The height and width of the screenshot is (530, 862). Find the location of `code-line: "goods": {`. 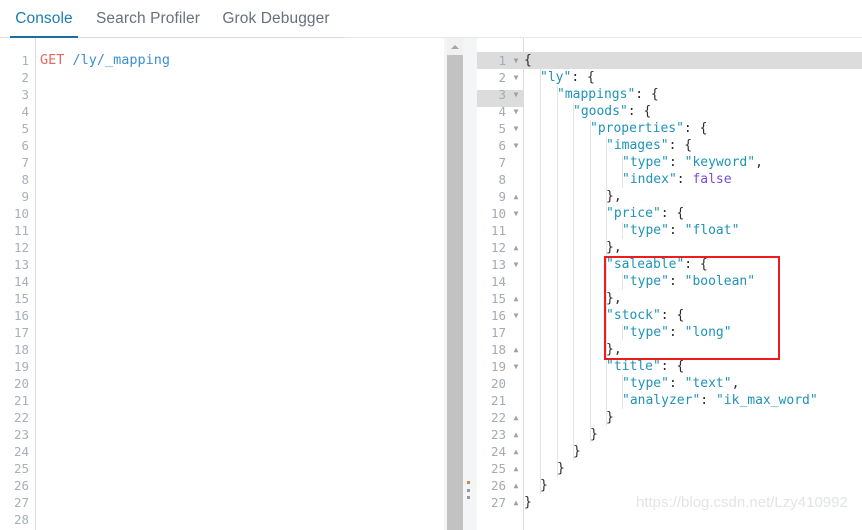

code-line: "goods": { is located at coordinates (587, 111).